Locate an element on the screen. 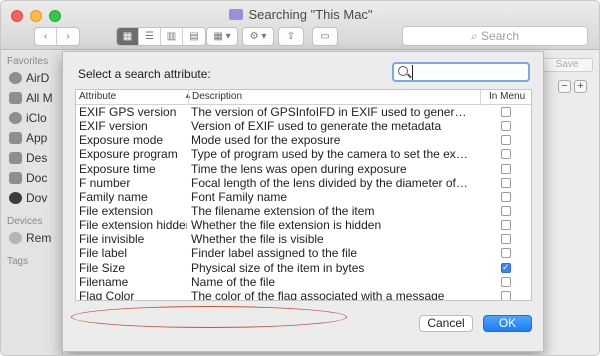 The height and width of the screenshot is (356, 600). table-header: Attribute ▲ Description In Menu is located at coordinates (303, 97).